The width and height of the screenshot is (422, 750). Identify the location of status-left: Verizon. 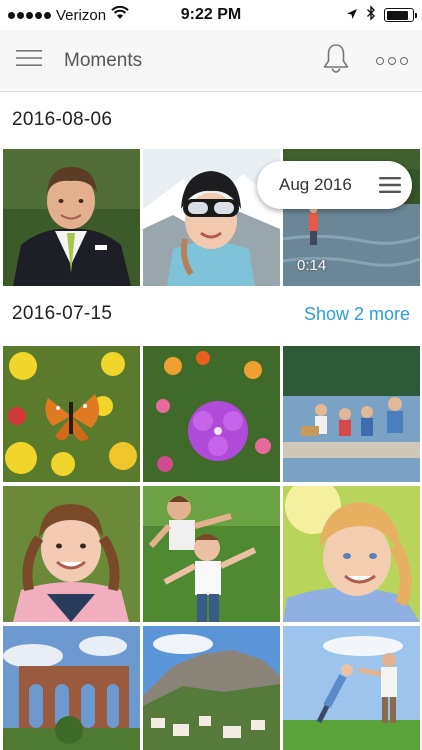
(83, 14).